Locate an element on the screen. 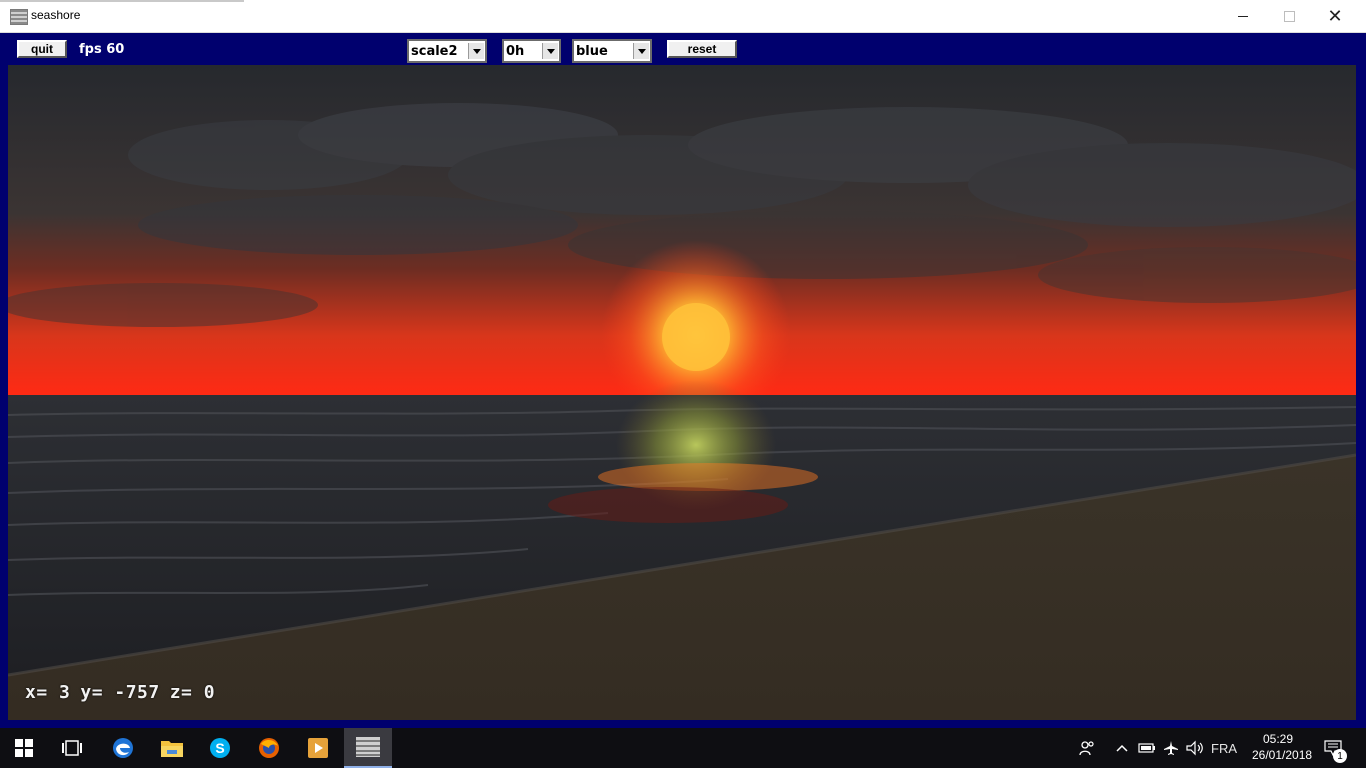 This screenshot has width=1366, height=768. start-button is located at coordinates (24, 748).